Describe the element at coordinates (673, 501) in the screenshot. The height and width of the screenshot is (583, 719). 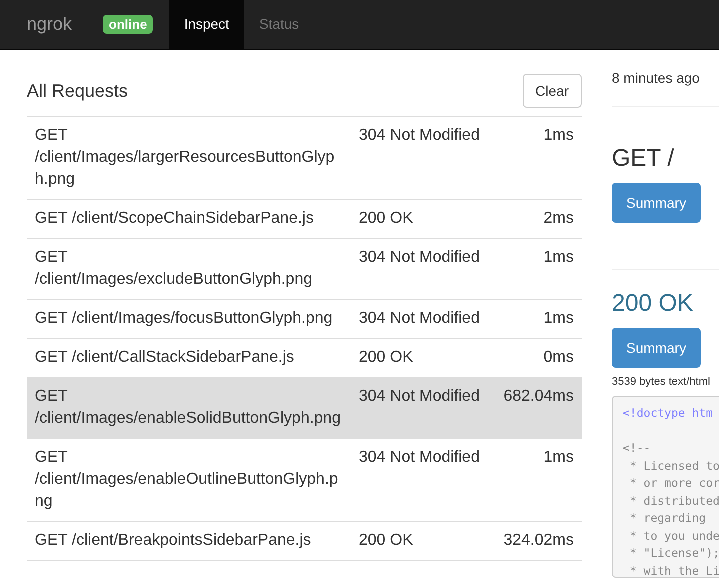
I see `code-line: * distributed` at that location.